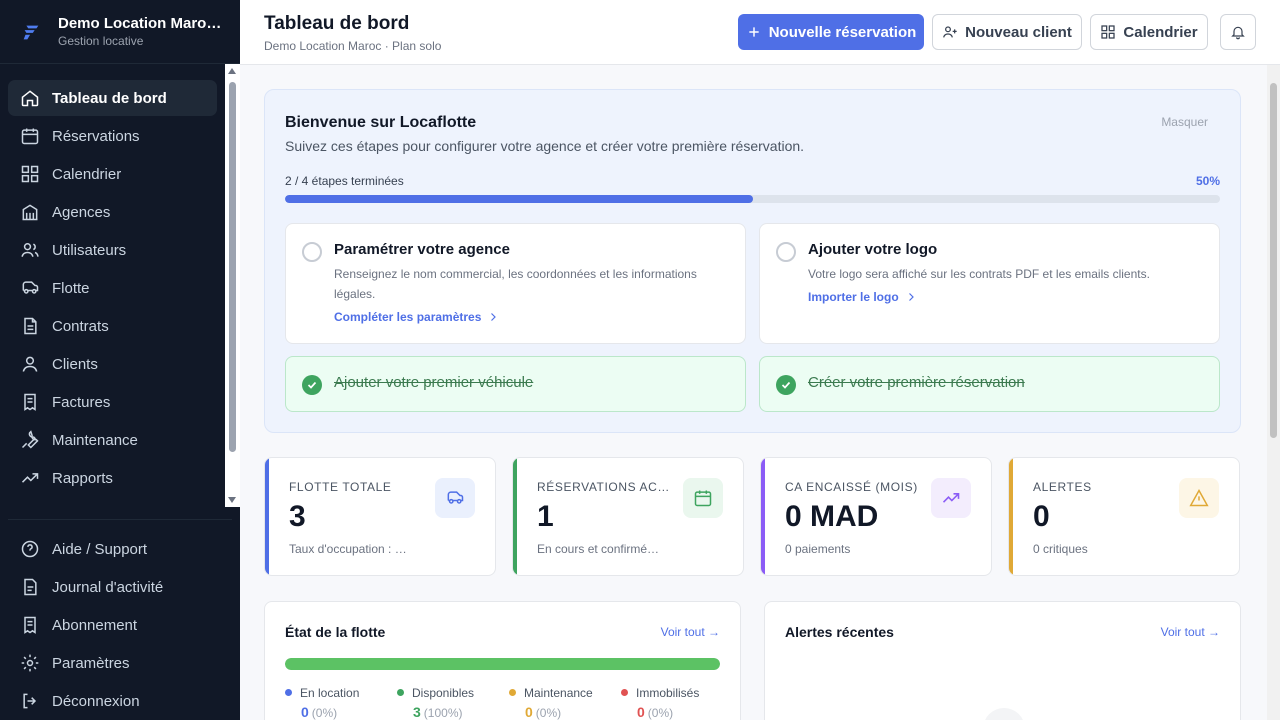 Image resolution: width=1280 pixels, height=720 pixels. I want to click on complete-settings-link: Compléter les paramètres, so click(416, 317).